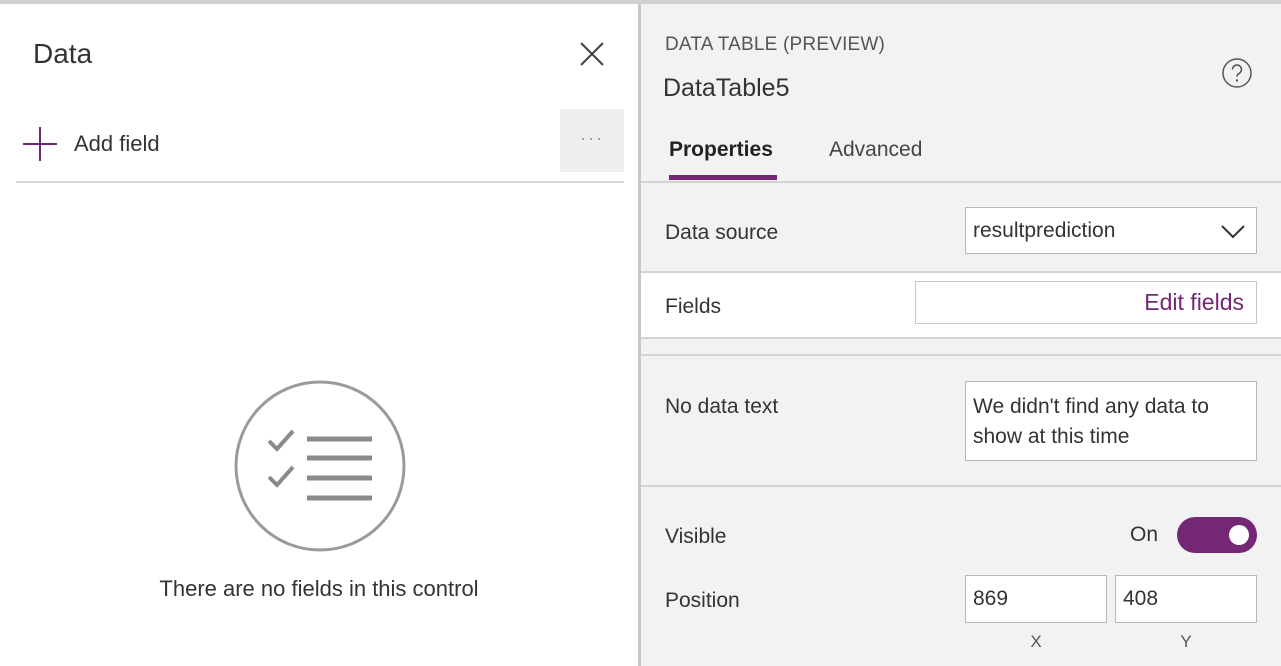 This screenshot has height=666, width=1281. I want to click on position-x-input, so click(1036, 599).